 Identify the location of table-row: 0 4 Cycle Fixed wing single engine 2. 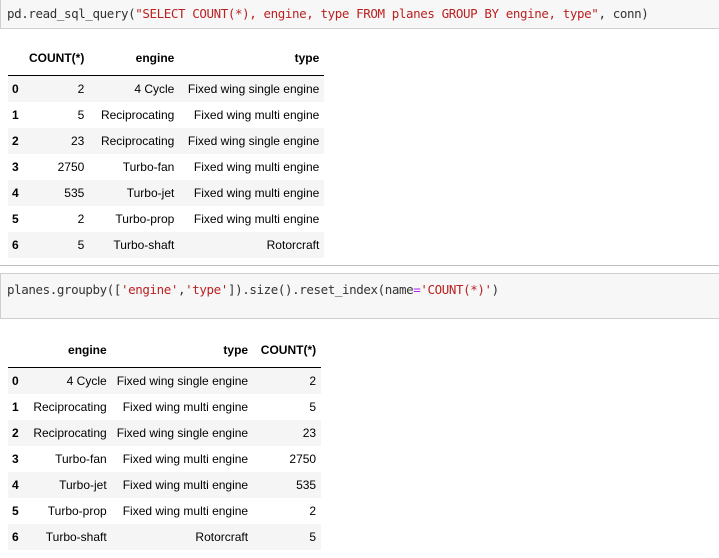
(165, 380).